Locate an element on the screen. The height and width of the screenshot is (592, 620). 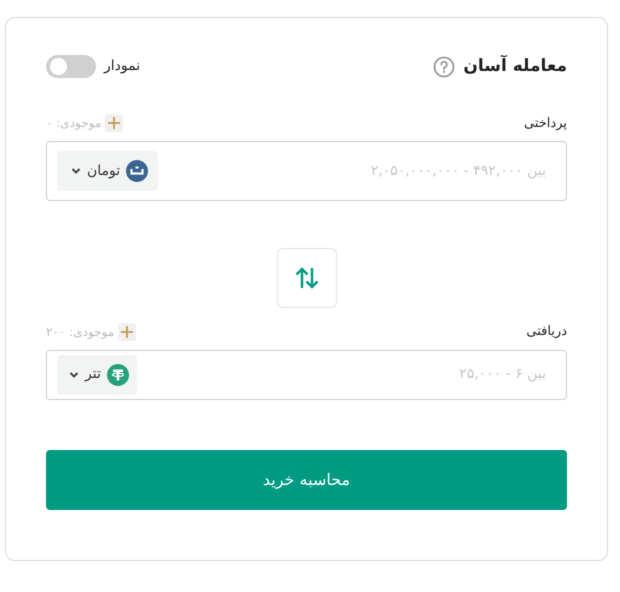
currency-select: تتر is located at coordinates (97, 374).